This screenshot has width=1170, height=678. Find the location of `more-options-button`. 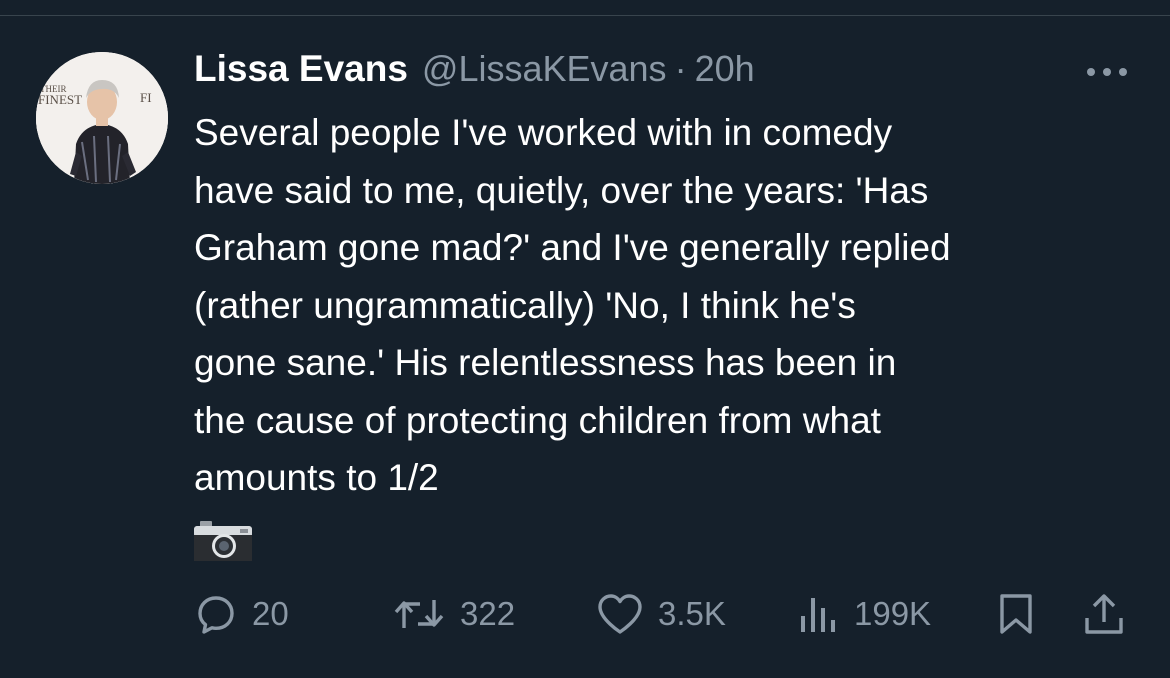

more-options-button is located at coordinates (1107, 72).